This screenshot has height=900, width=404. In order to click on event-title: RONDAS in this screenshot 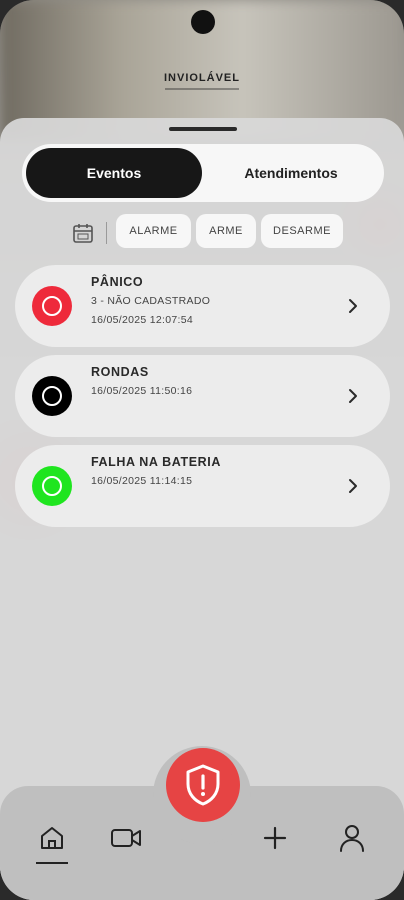, I will do `click(120, 372)`.